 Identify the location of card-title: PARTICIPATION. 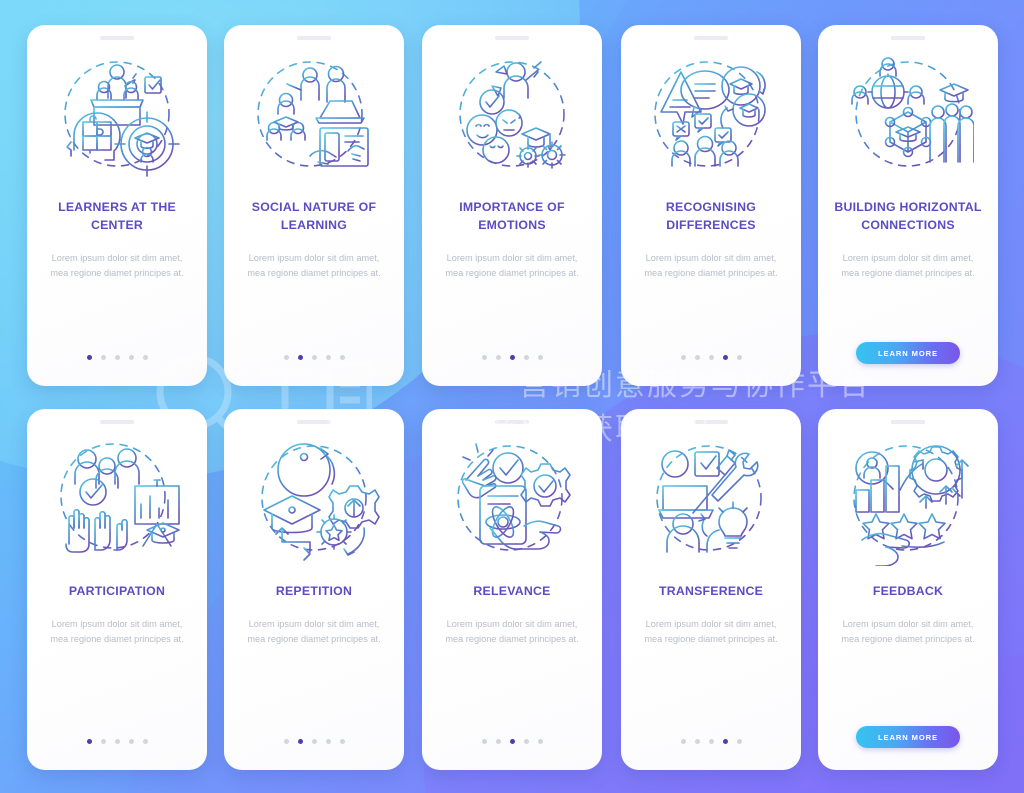
(117, 591).